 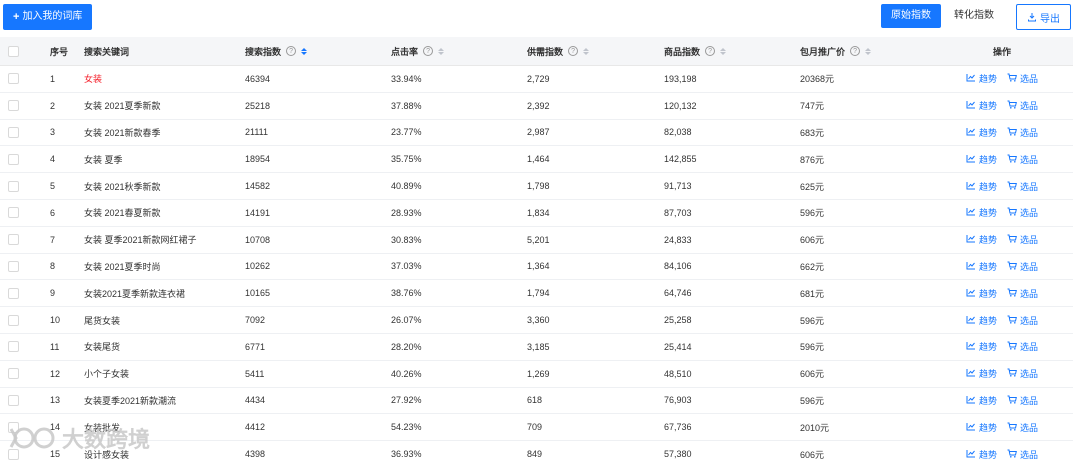 What do you see at coordinates (53, 159) in the screenshot?
I see `row-index: 4` at bounding box center [53, 159].